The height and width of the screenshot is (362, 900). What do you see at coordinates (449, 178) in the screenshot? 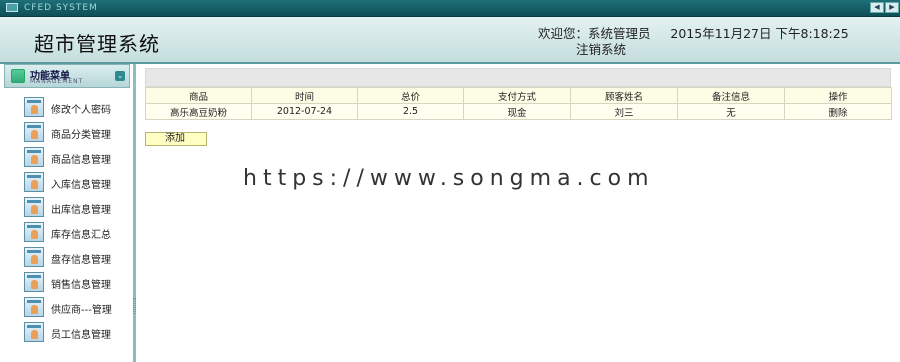
I see `watermark-text: https://www.songma.com` at bounding box center [449, 178].